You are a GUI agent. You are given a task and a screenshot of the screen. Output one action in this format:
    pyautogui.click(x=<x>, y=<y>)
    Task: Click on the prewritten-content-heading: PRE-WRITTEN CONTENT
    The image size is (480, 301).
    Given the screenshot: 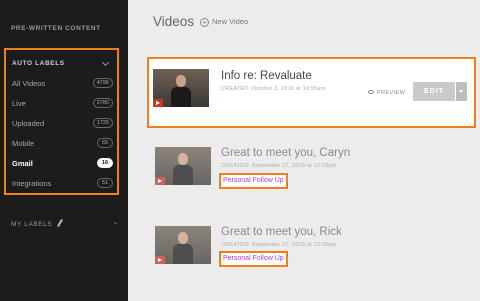 What is the action you would take?
    pyautogui.click(x=61, y=28)
    